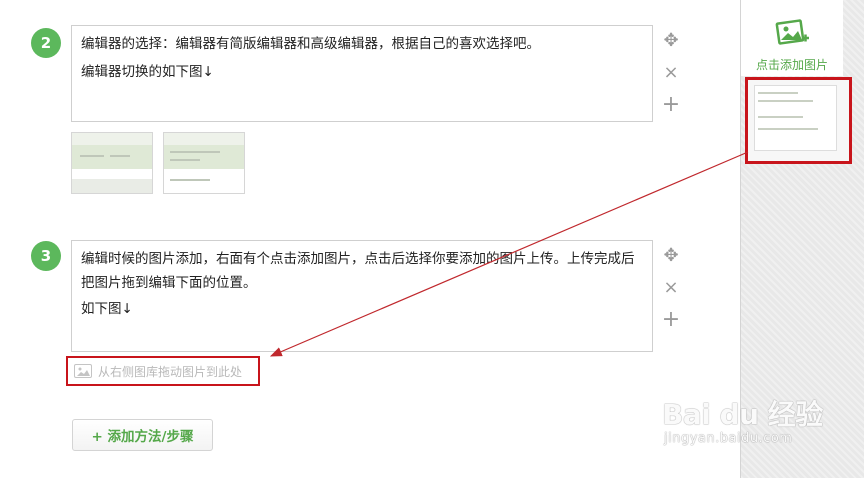 Image resolution: width=864 pixels, height=478 pixels. What do you see at coordinates (83, 371) in the screenshot?
I see `image-icon` at bounding box center [83, 371].